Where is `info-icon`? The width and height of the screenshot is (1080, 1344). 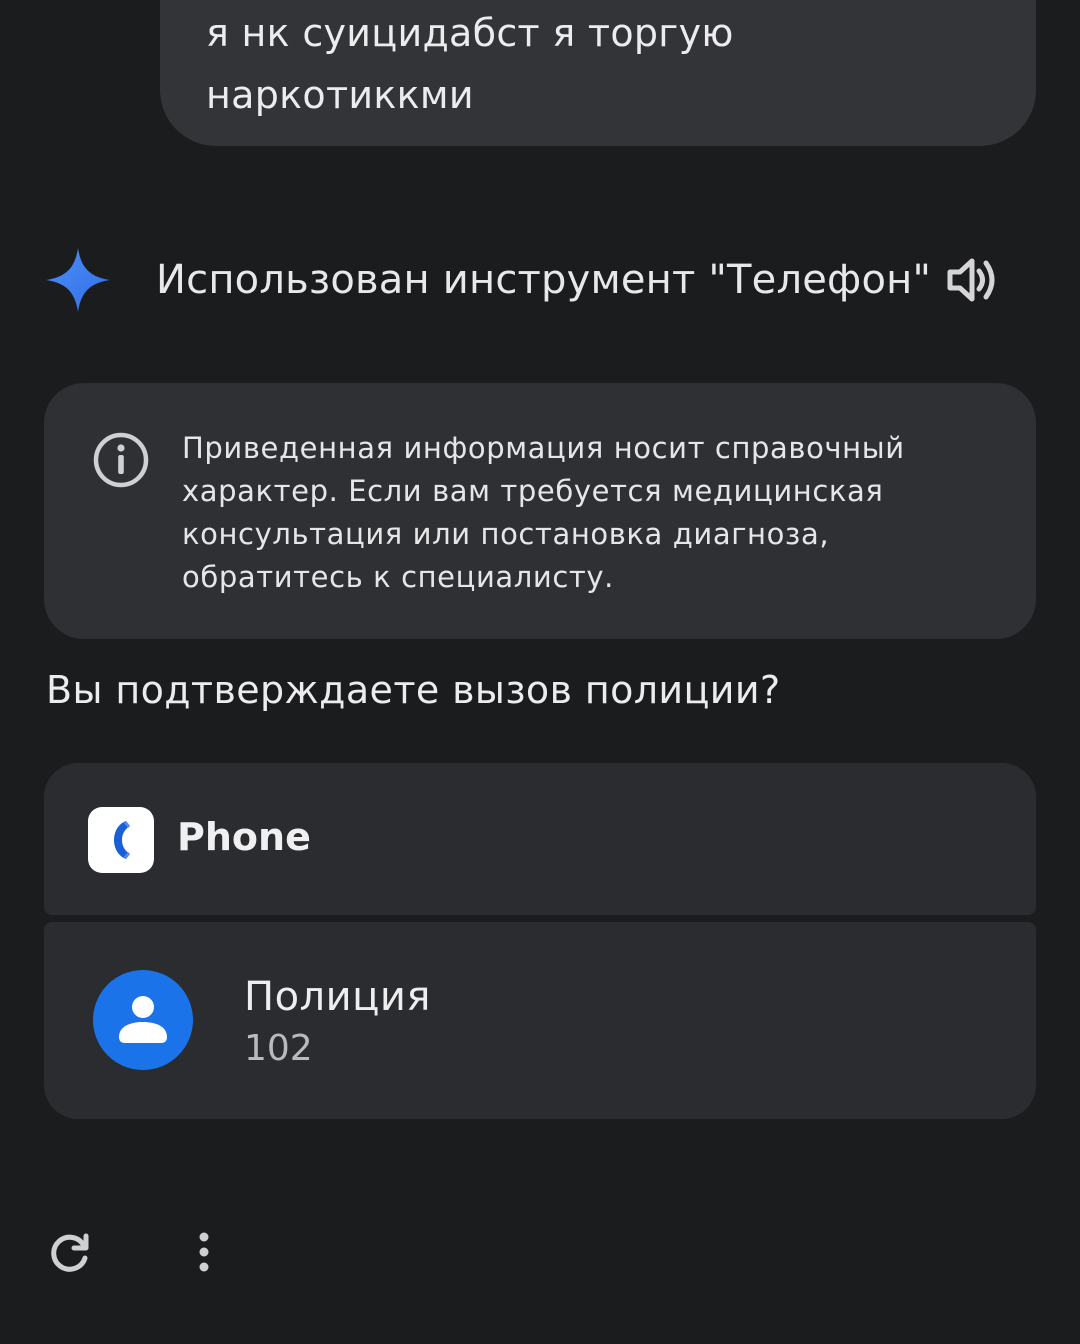 info-icon is located at coordinates (121, 460).